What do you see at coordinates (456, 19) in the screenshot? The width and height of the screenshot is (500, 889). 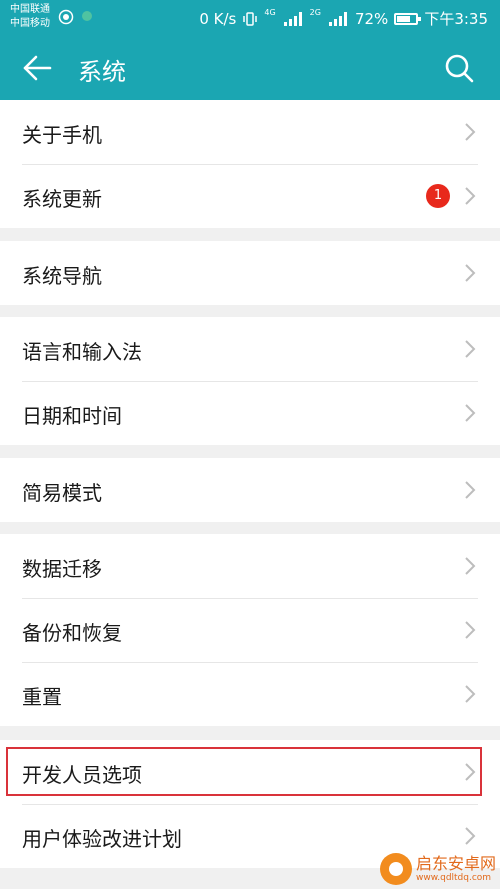 I see `clock: 下午3:35` at bounding box center [456, 19].